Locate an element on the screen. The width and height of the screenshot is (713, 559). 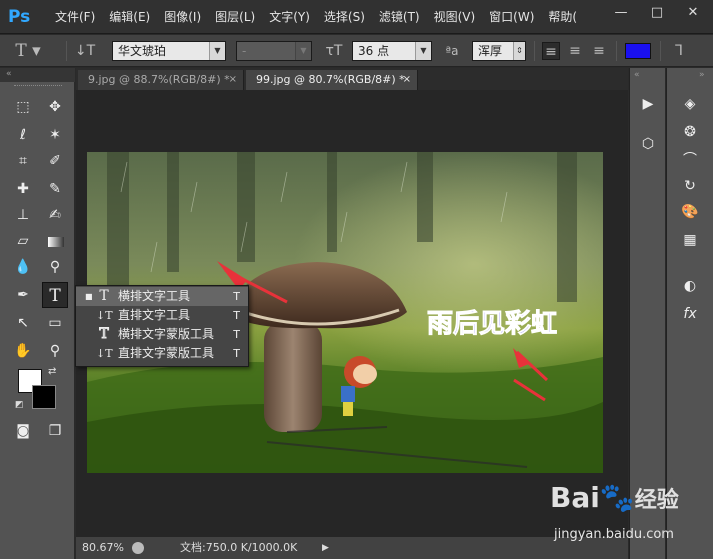
antialias-icon: ªa is located at coordinates (452, 51).